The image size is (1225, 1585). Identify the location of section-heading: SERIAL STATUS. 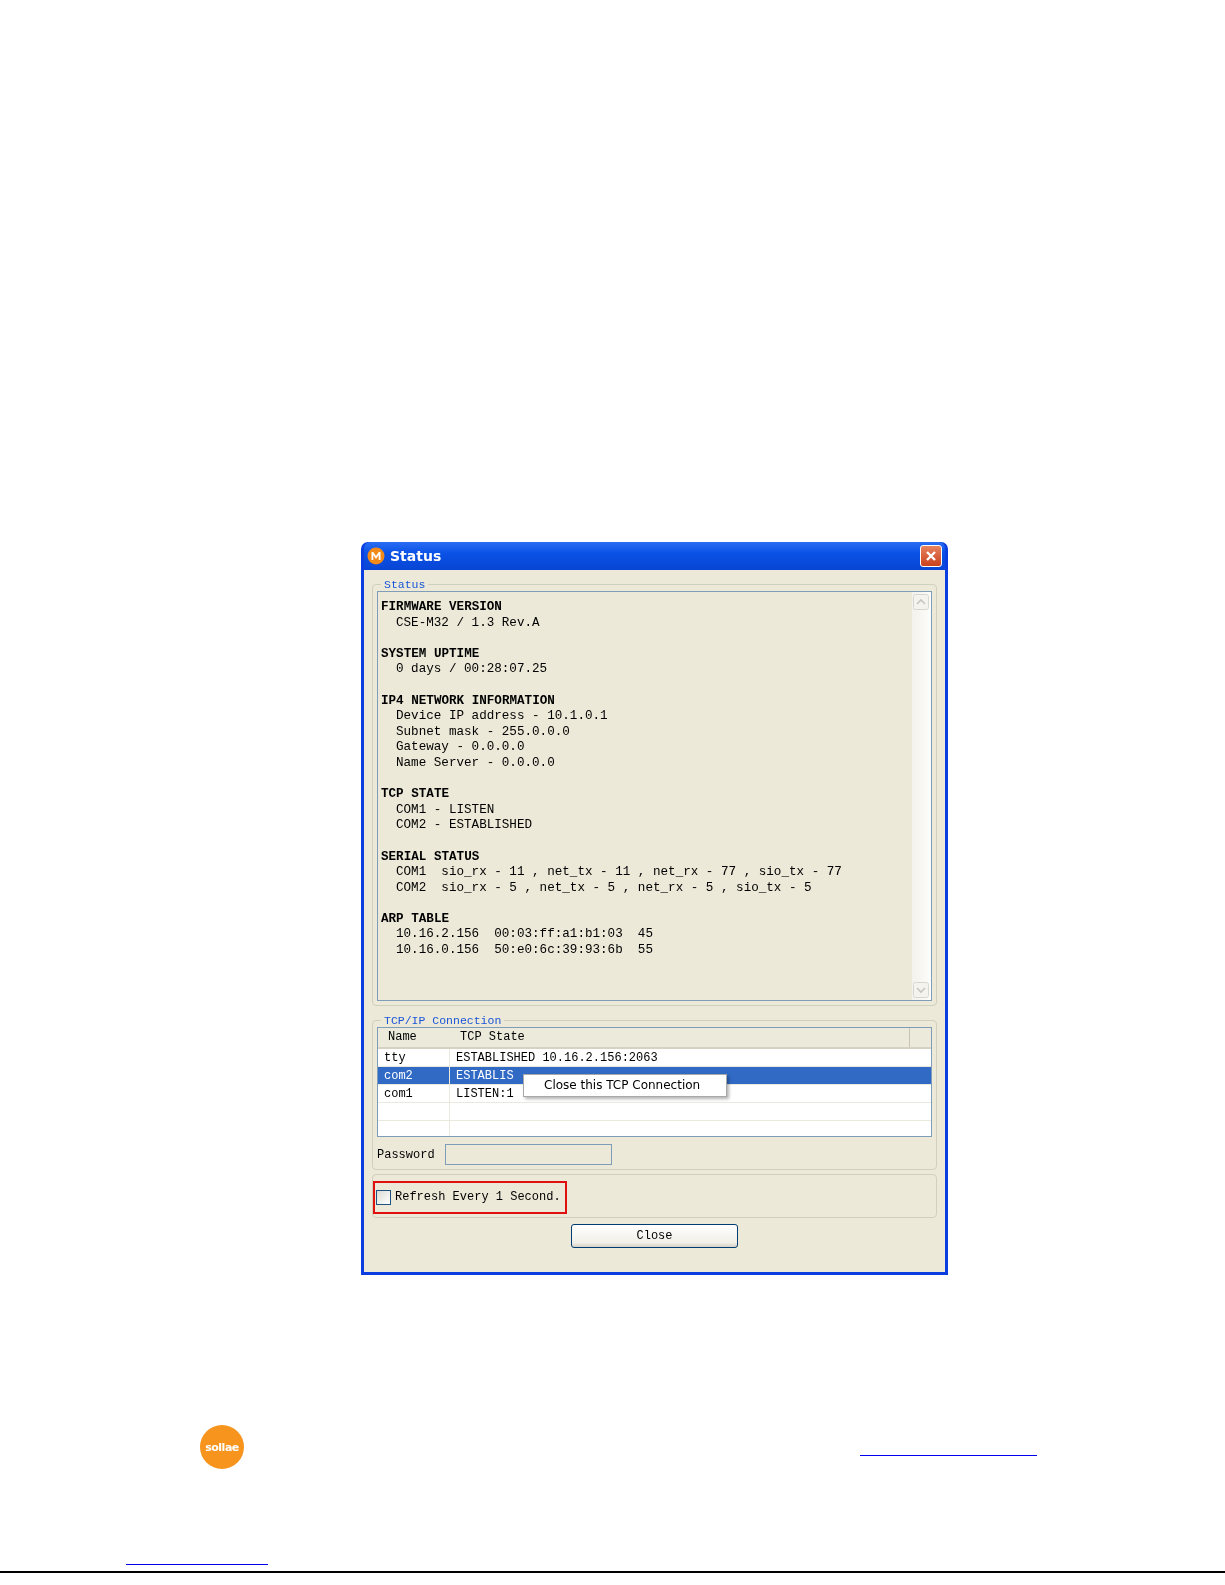
(431, 857).